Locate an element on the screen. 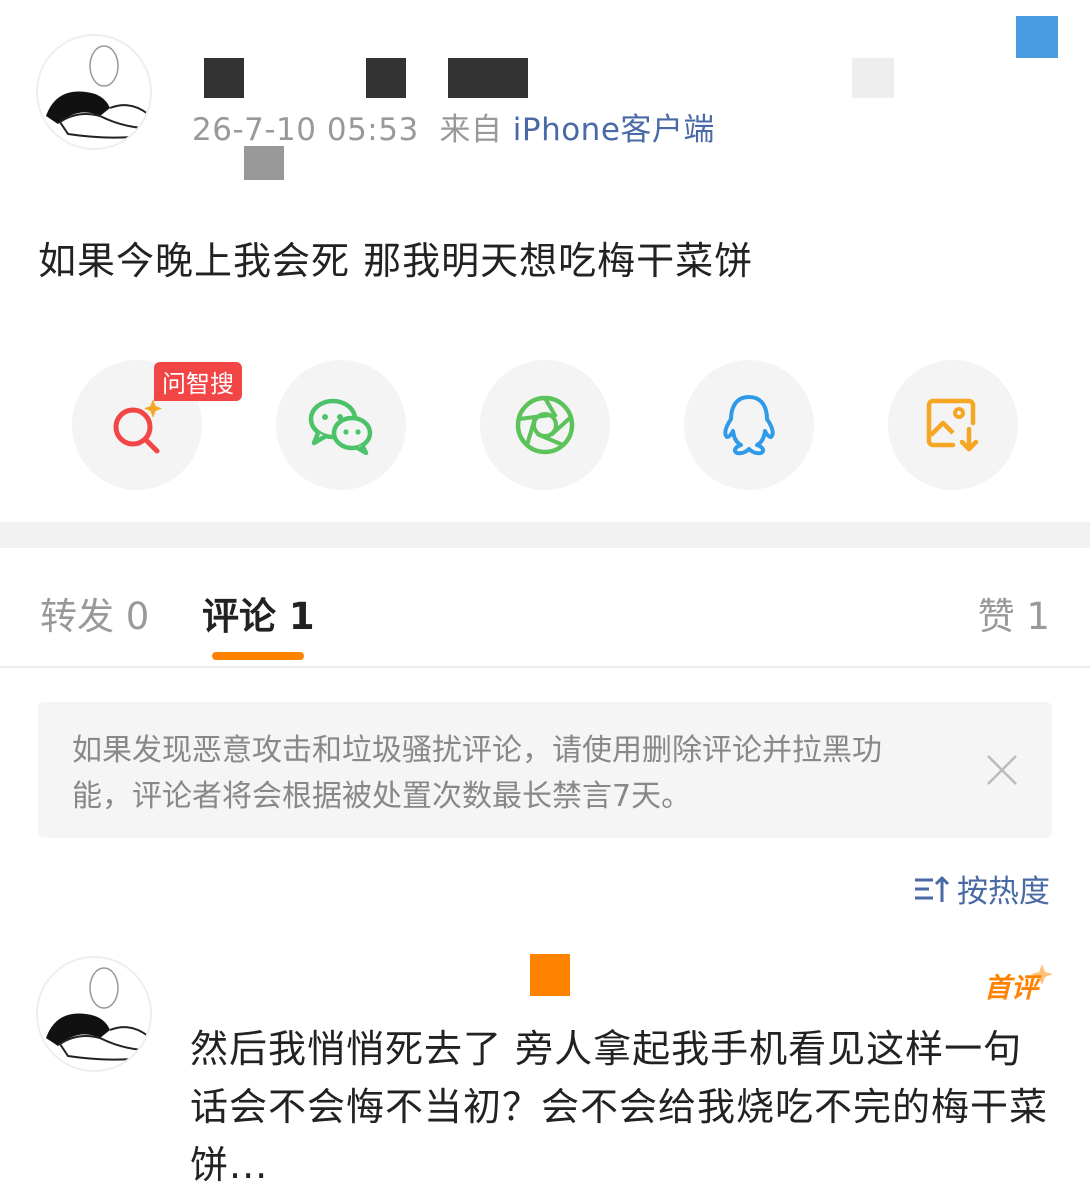 The image size is (1090, 1200). post-author-avatar is located at coordinates (94, 92).